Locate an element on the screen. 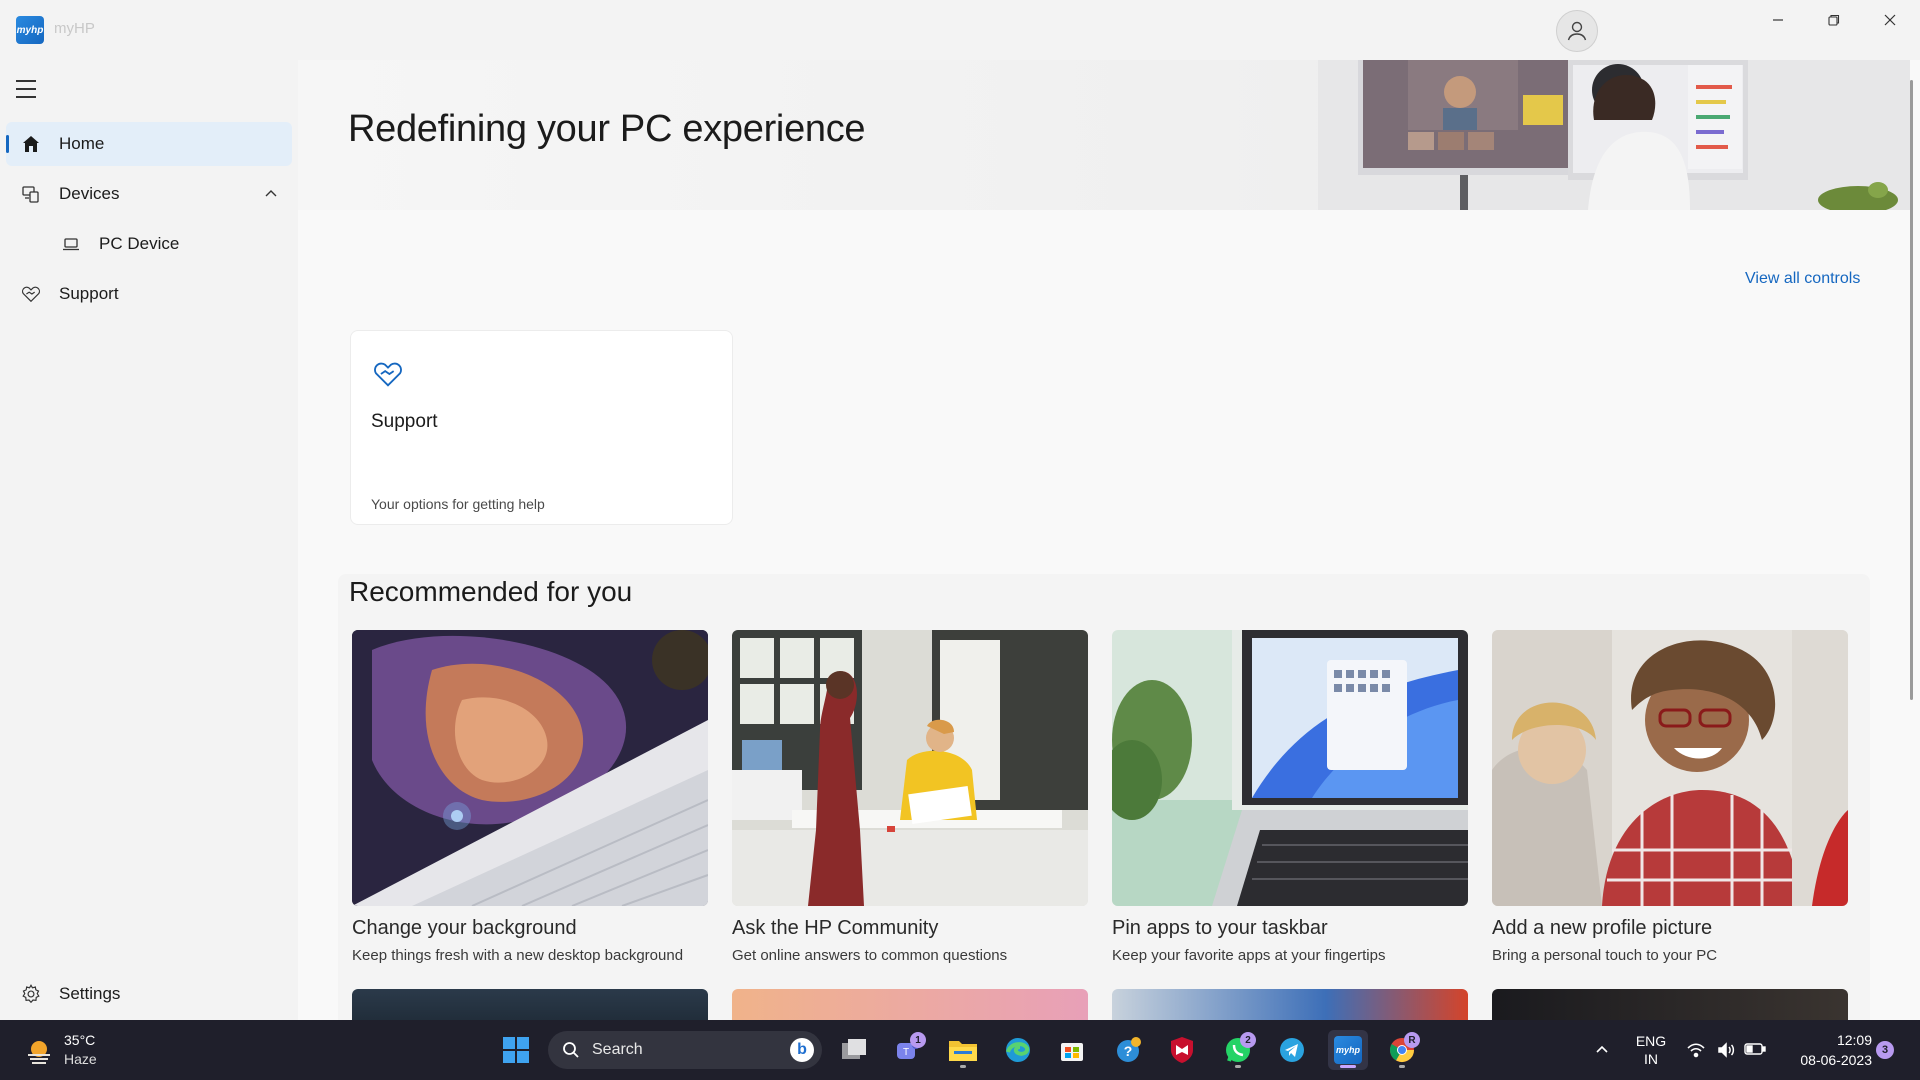 This screenshot has width=1920, height=1080. taskbar-help: ? is located at coordinates (1128, 1050).